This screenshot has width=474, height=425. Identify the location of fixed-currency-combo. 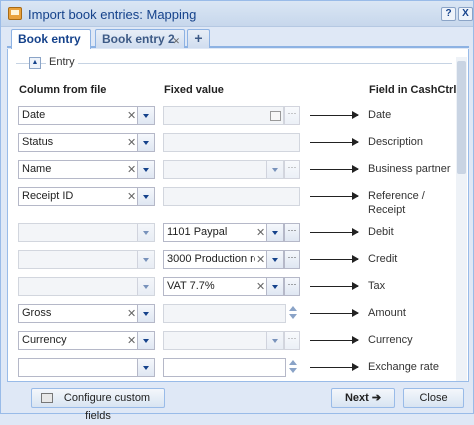
(223, 340).